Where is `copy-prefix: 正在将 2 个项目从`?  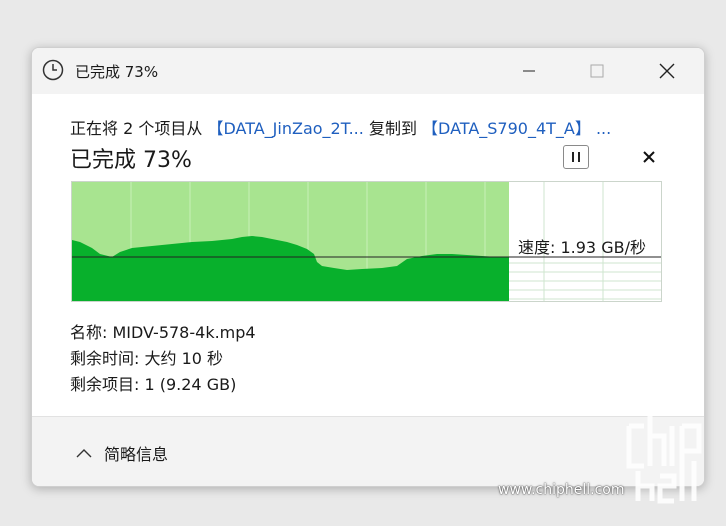
copy-prefix: 正在将 2 个项目从 is located at coordinates (139, 128).